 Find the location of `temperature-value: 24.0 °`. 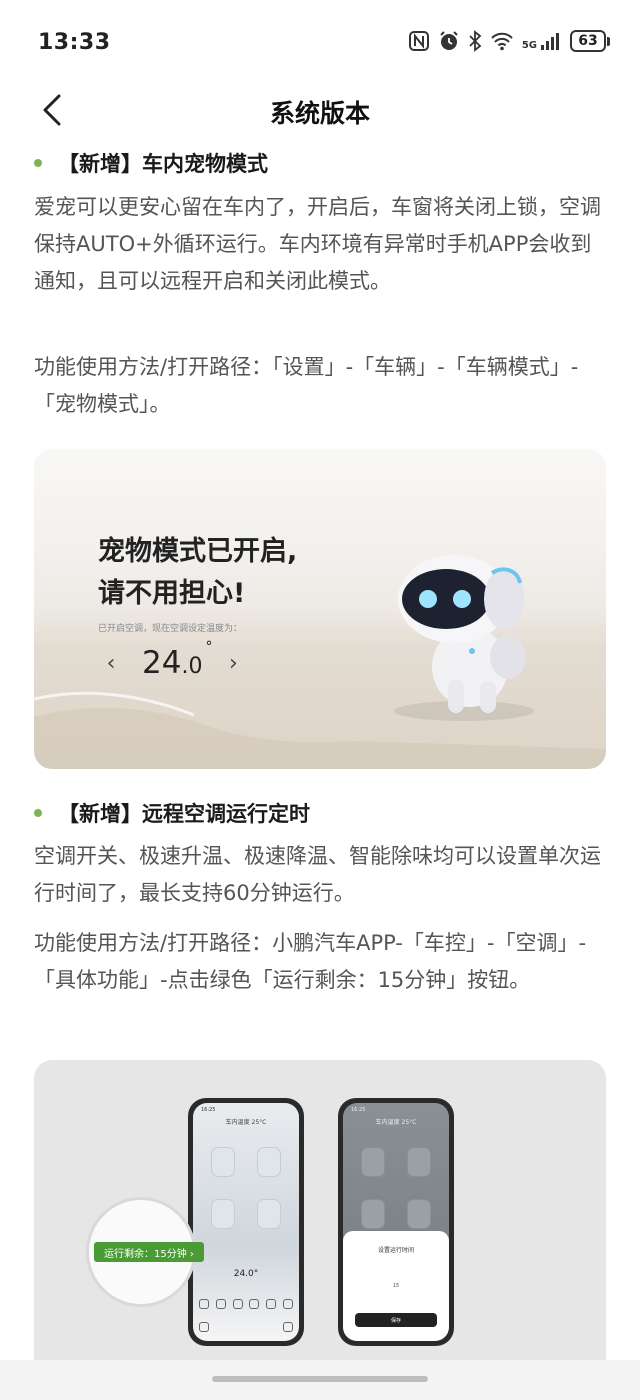

temperature-value: 24.0 ° is located at coordinates (177, 660).